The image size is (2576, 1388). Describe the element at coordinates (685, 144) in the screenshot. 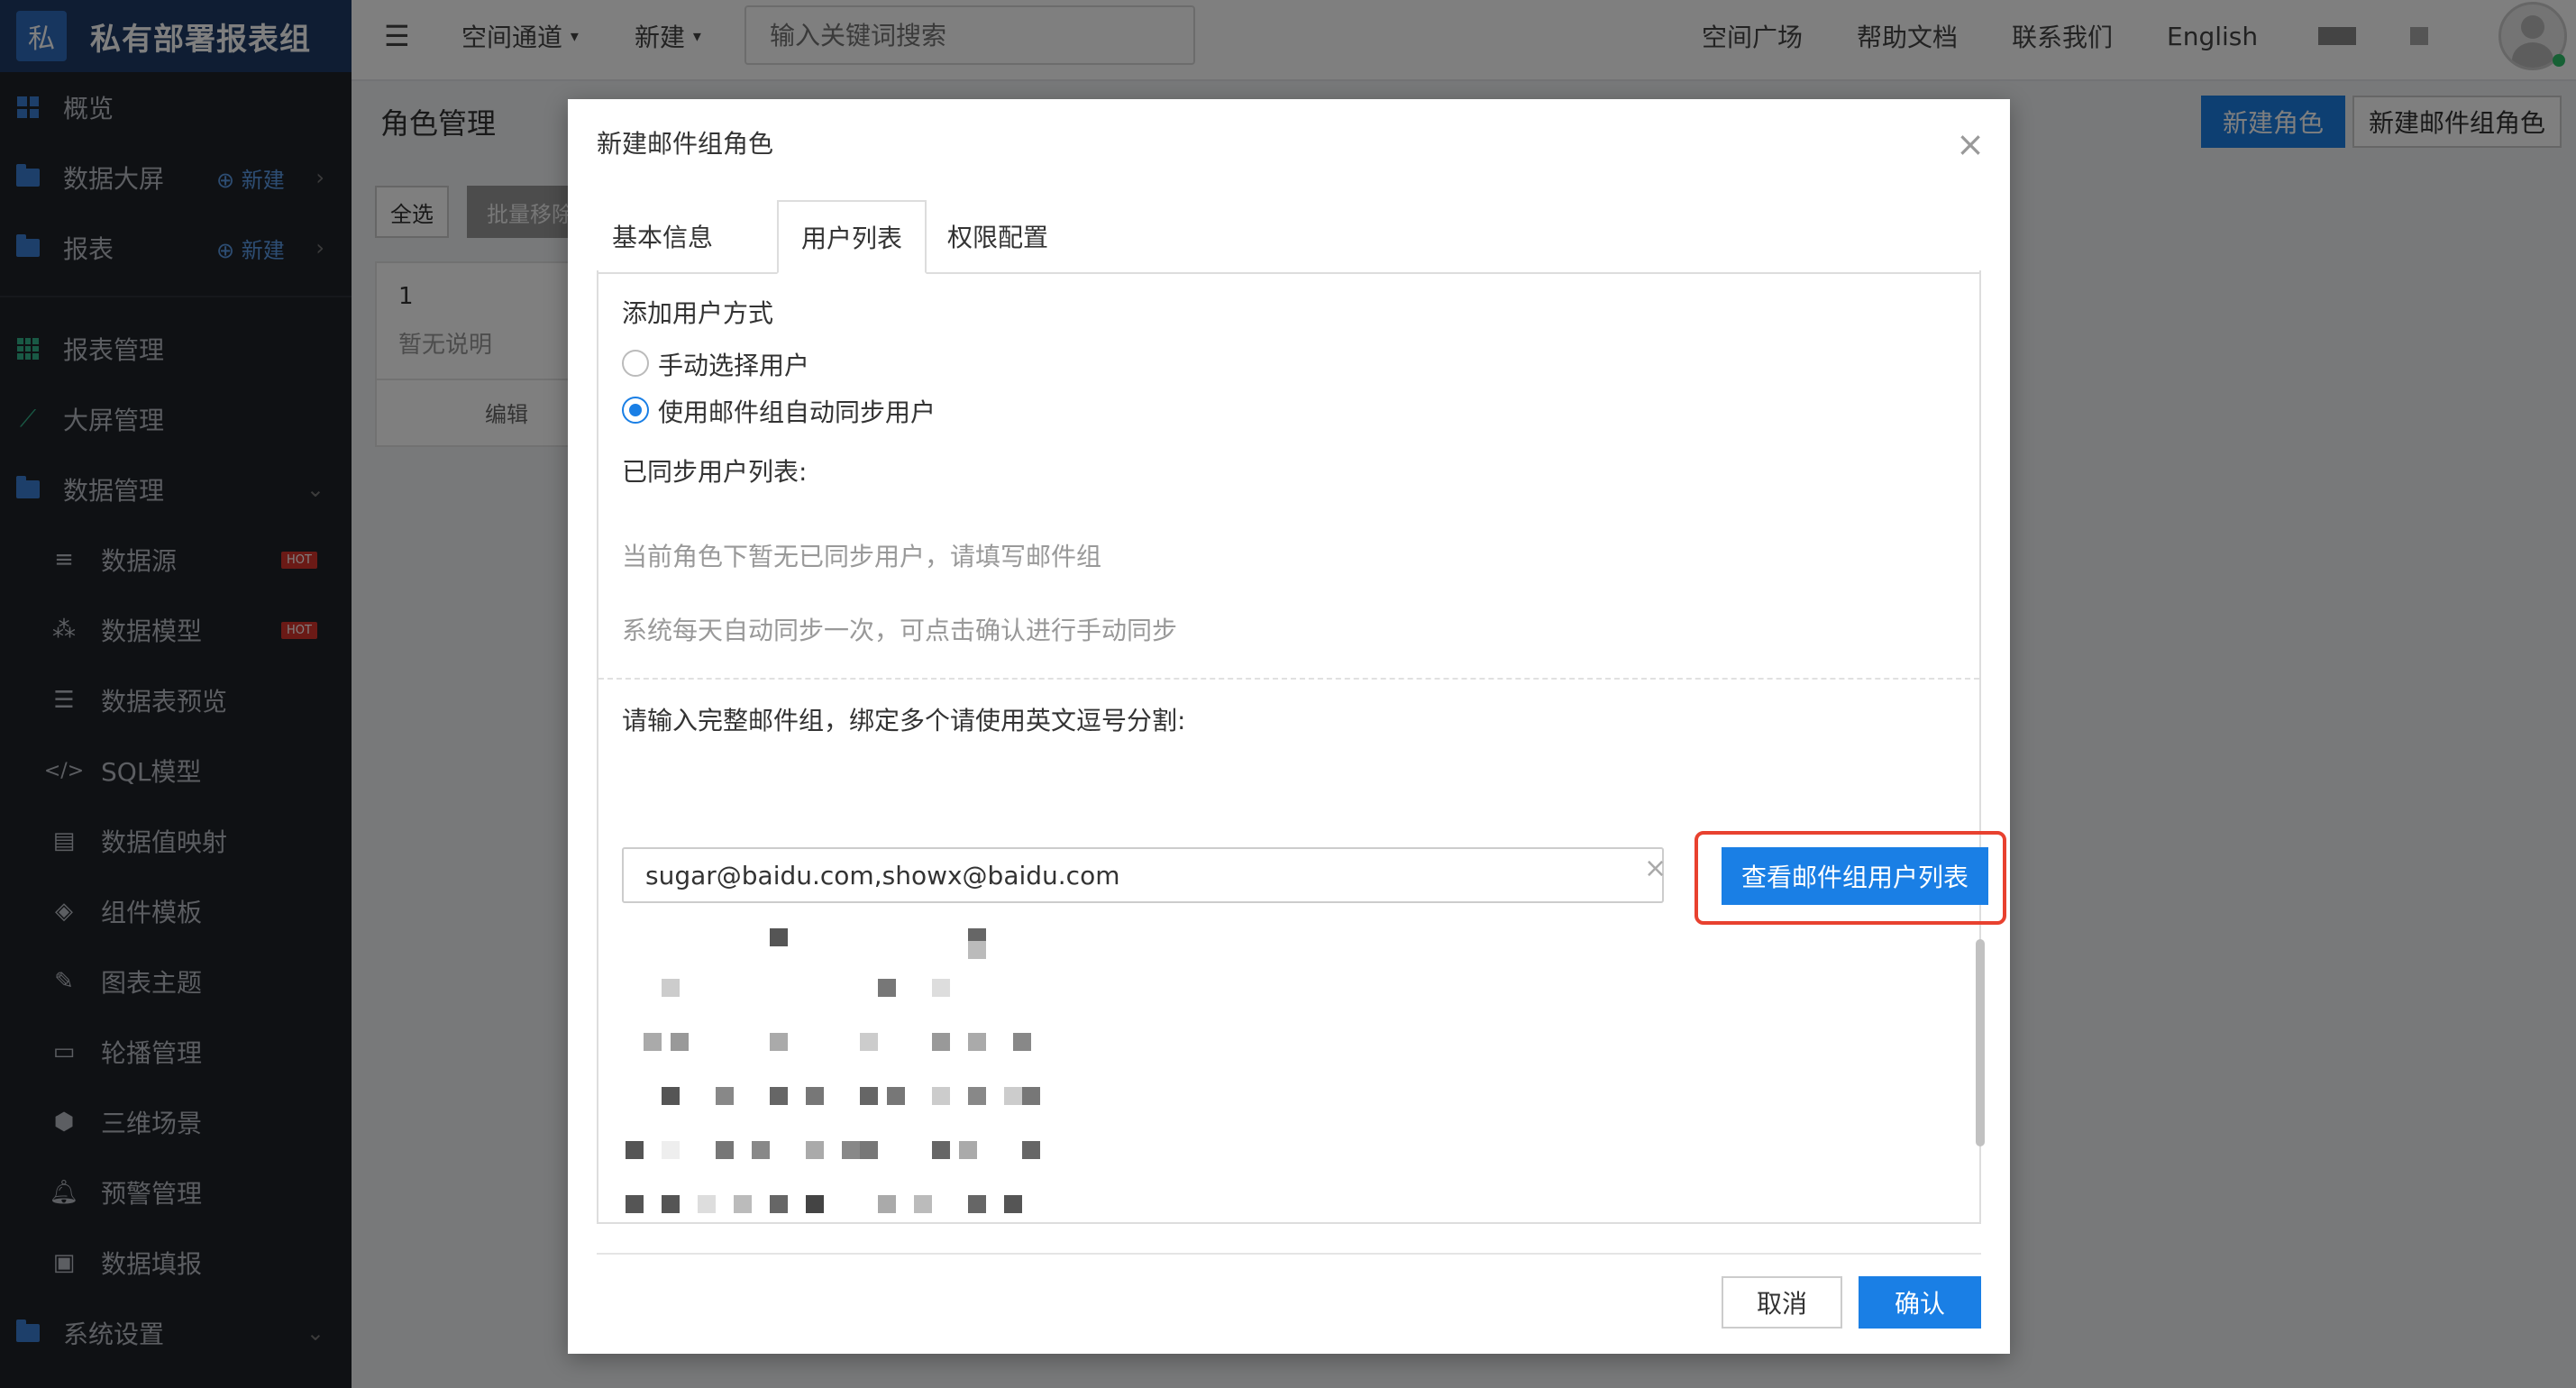

I see `modal-title: 新建邮件组角色` at that location.